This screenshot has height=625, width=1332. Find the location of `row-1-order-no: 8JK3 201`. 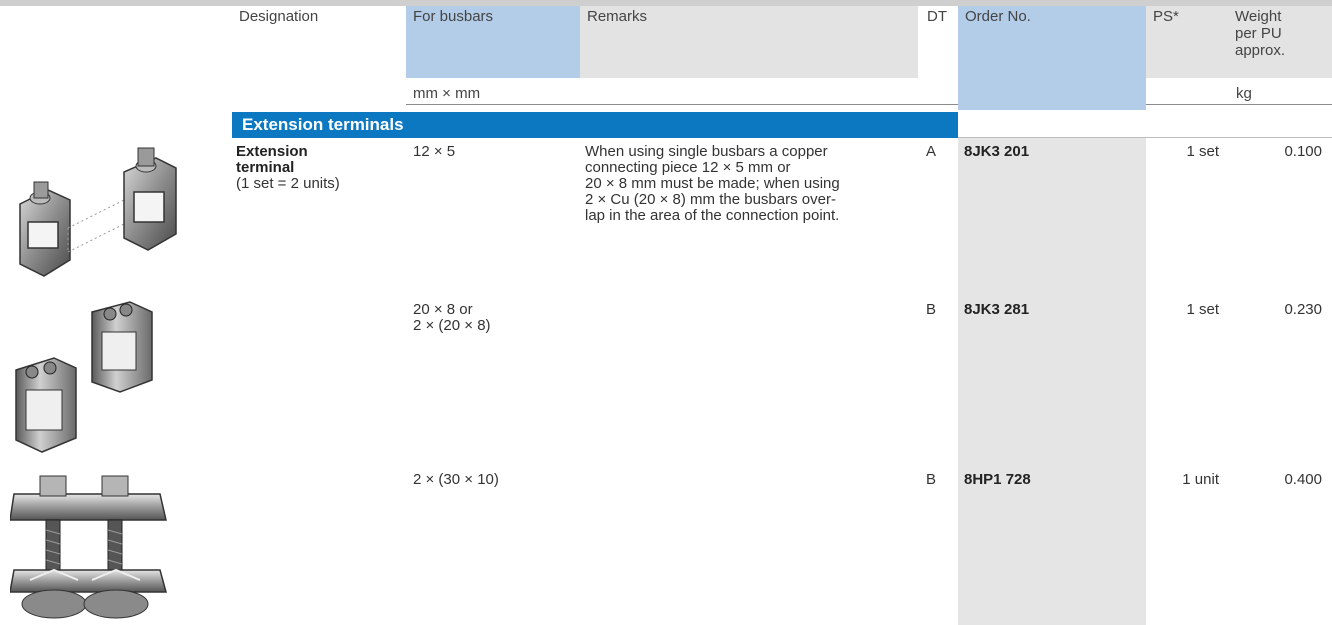

row-1-order-no: 8JK3 201 is located at coordinates (997, 151).